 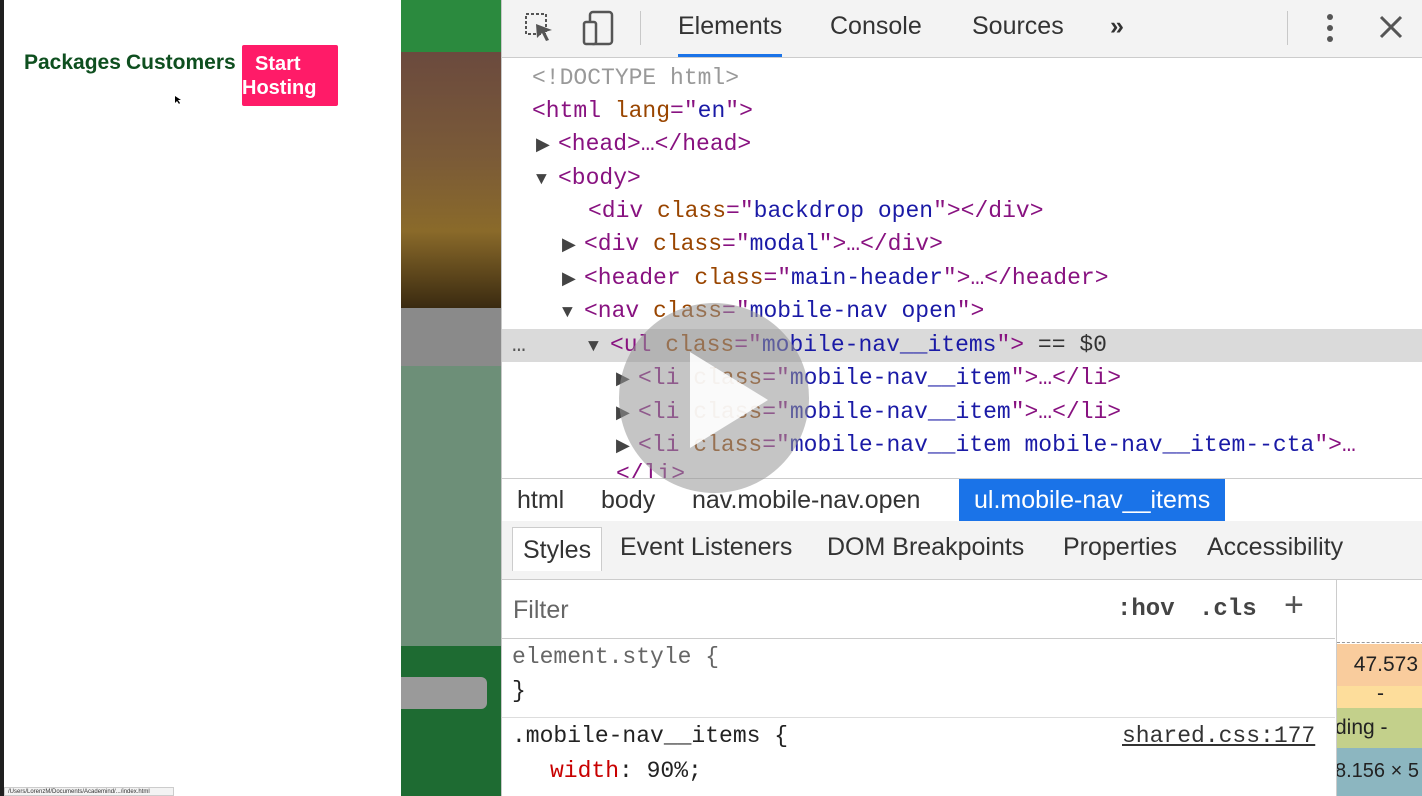 I want to click on element-style-selector: element.style {, so click(x=616, y=657).